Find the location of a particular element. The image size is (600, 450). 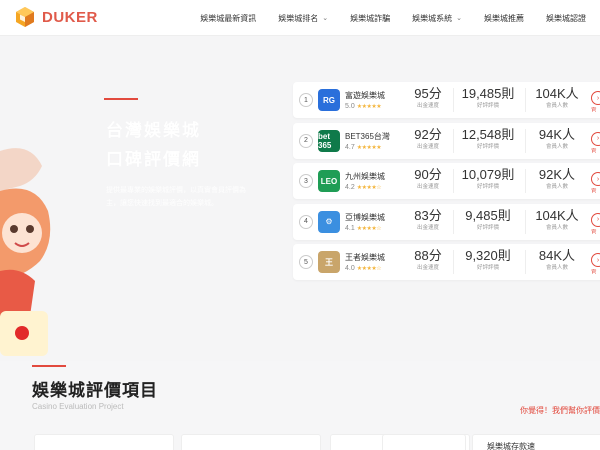

nav-item-1: 娛樂城排名 ⌄ is located at coordinates (303, 18).